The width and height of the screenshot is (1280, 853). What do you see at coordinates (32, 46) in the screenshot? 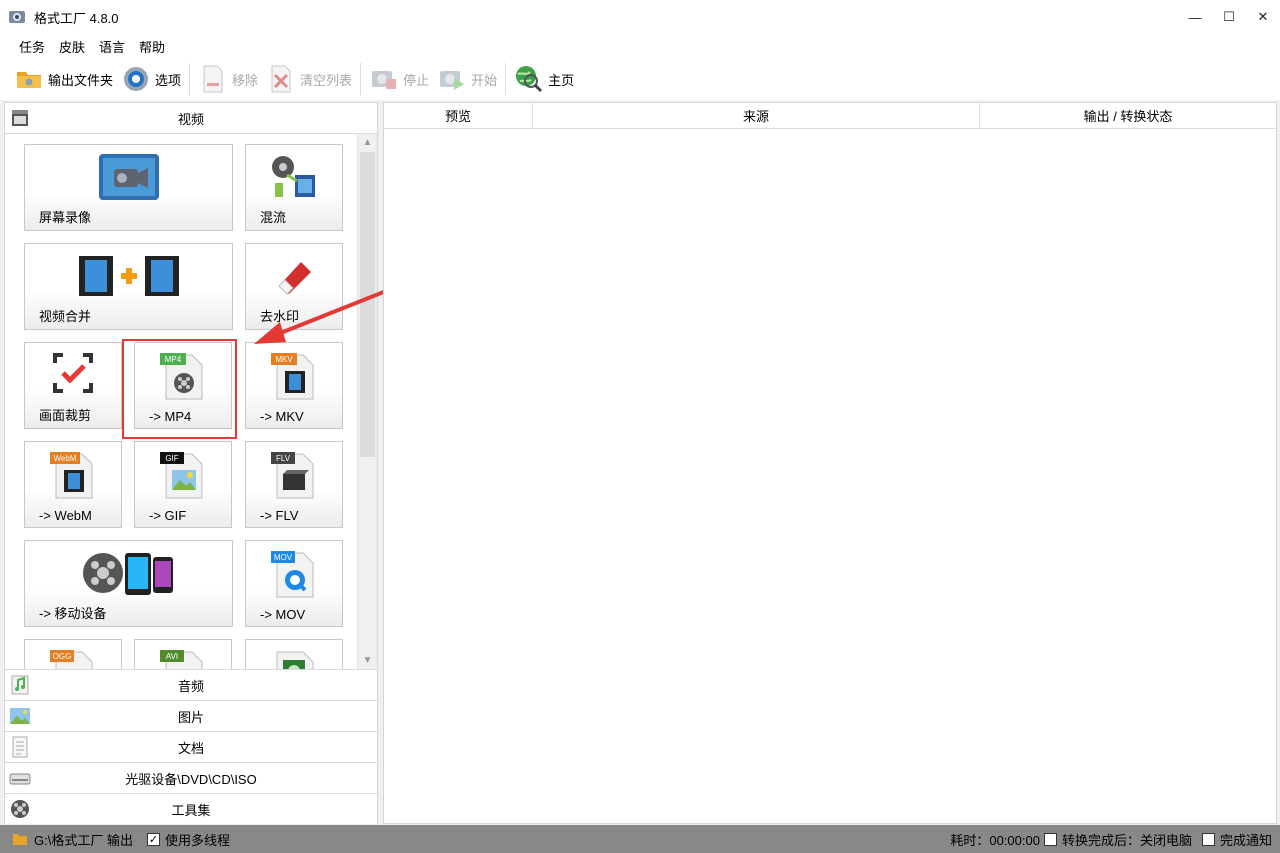
I see `menu-task: 任务` at bounding box center [32, 46].